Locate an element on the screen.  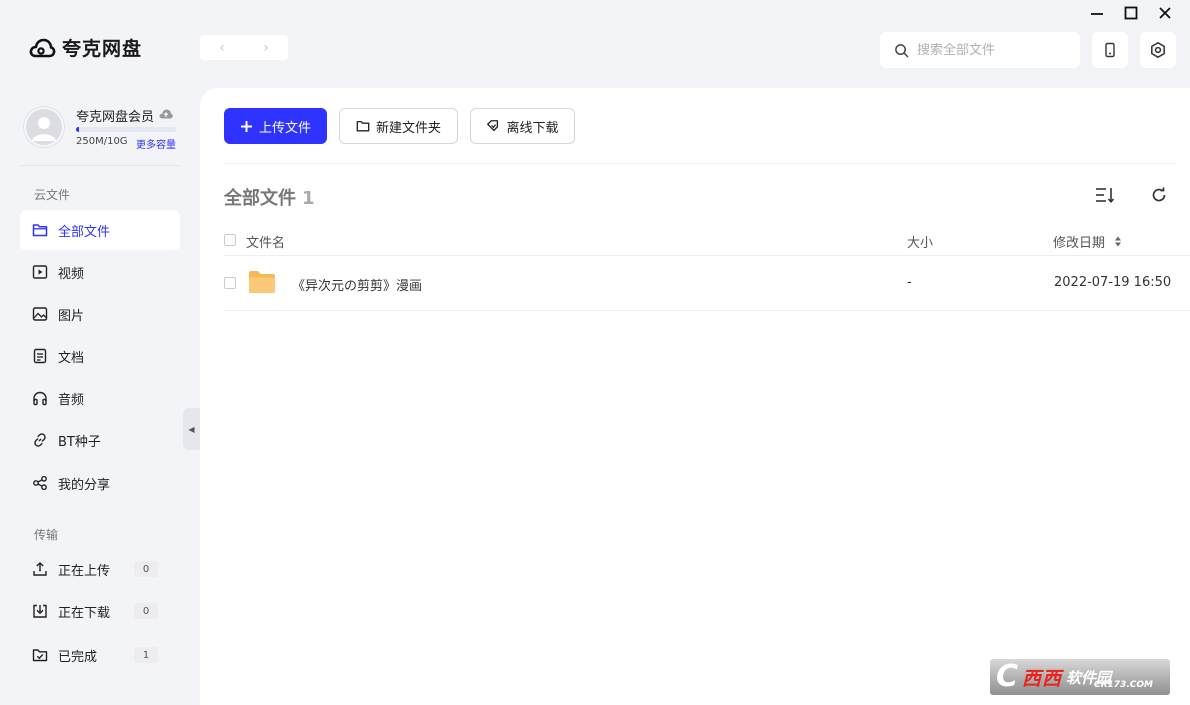
magnet-tag-icon is located at coordinates (493, 126).